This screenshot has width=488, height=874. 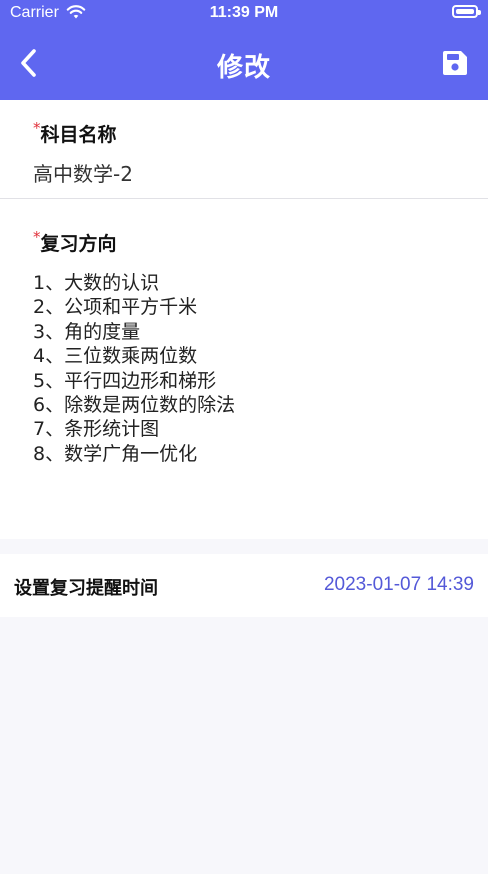 What do you see at coordinates (115, 453) in the screenshot?
I see `list-item: 8、数学广角一优化` at bounding box center [115, 453].